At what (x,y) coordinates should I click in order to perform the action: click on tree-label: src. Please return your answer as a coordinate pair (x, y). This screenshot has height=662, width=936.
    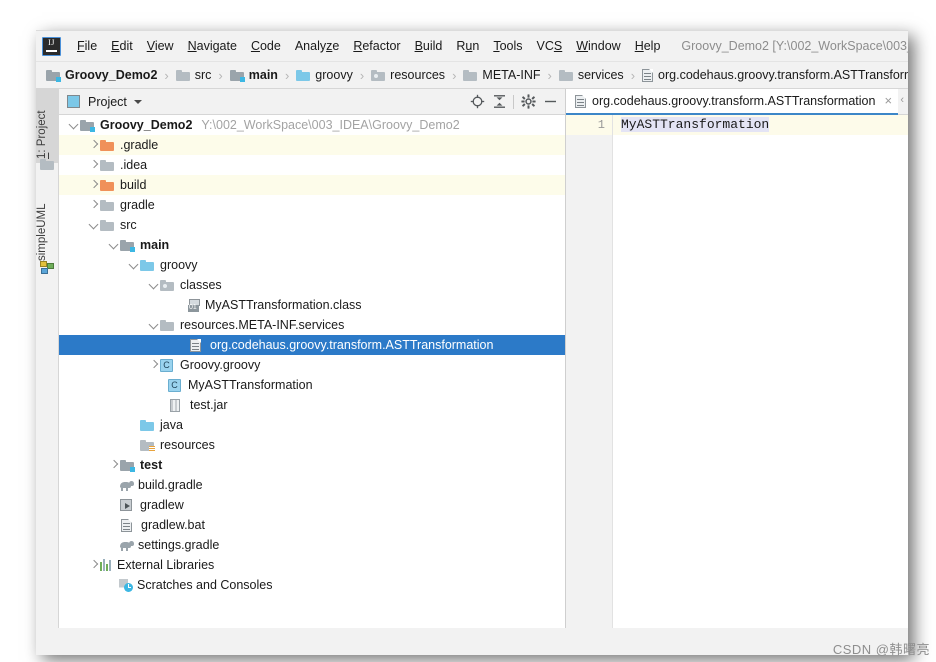
    Looking at the image, I should click on (128, 225).